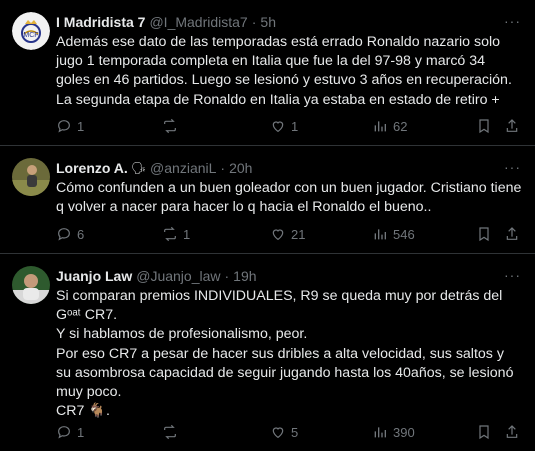  Describe the element at coordinates (83, 411) in the screenshot. I see `tweet-text-line: CR7 🐐.` at that location.